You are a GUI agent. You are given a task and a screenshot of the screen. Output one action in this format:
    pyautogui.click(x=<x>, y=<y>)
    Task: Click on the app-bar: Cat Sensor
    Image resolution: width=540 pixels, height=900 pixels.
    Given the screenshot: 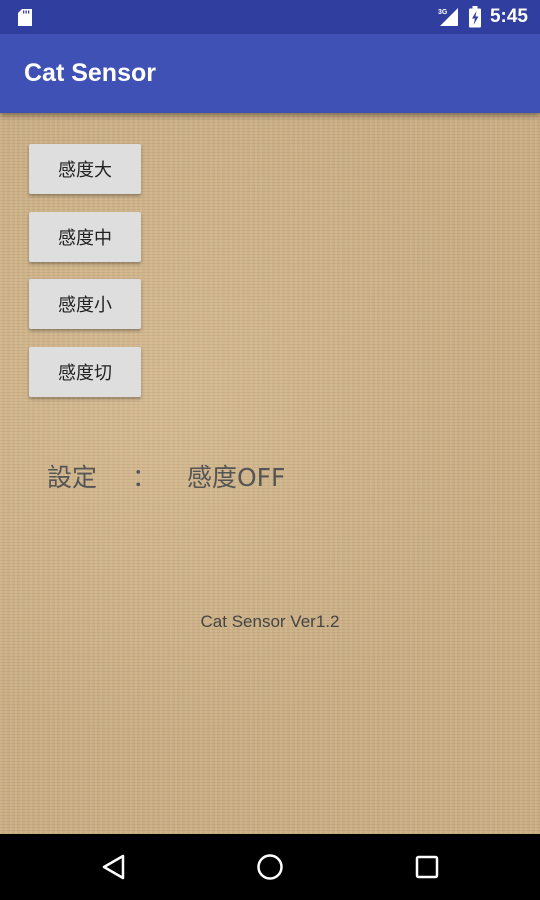 What is the action you would take?
    pyautogui.click(x=270, y=73)
    